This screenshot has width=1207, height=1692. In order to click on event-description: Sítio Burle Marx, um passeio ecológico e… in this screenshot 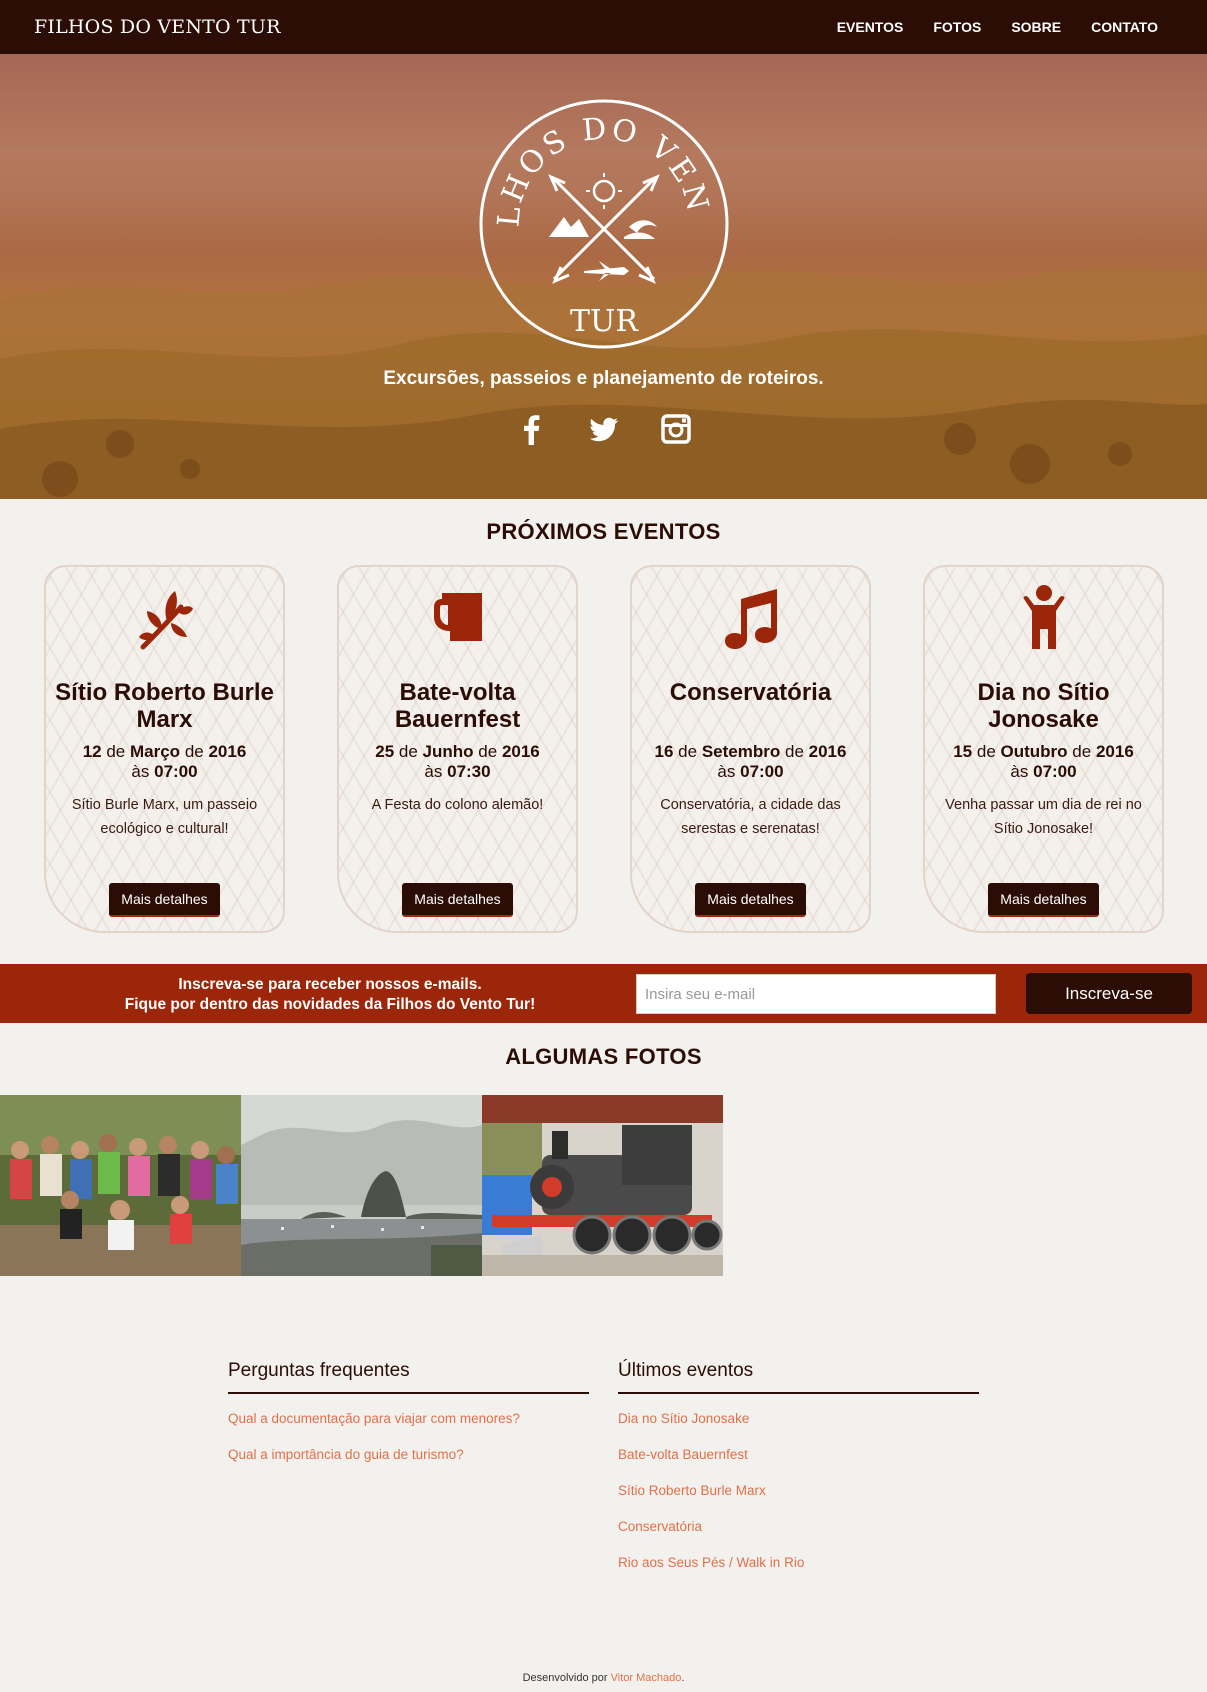, I will do `click(164, 817)`.